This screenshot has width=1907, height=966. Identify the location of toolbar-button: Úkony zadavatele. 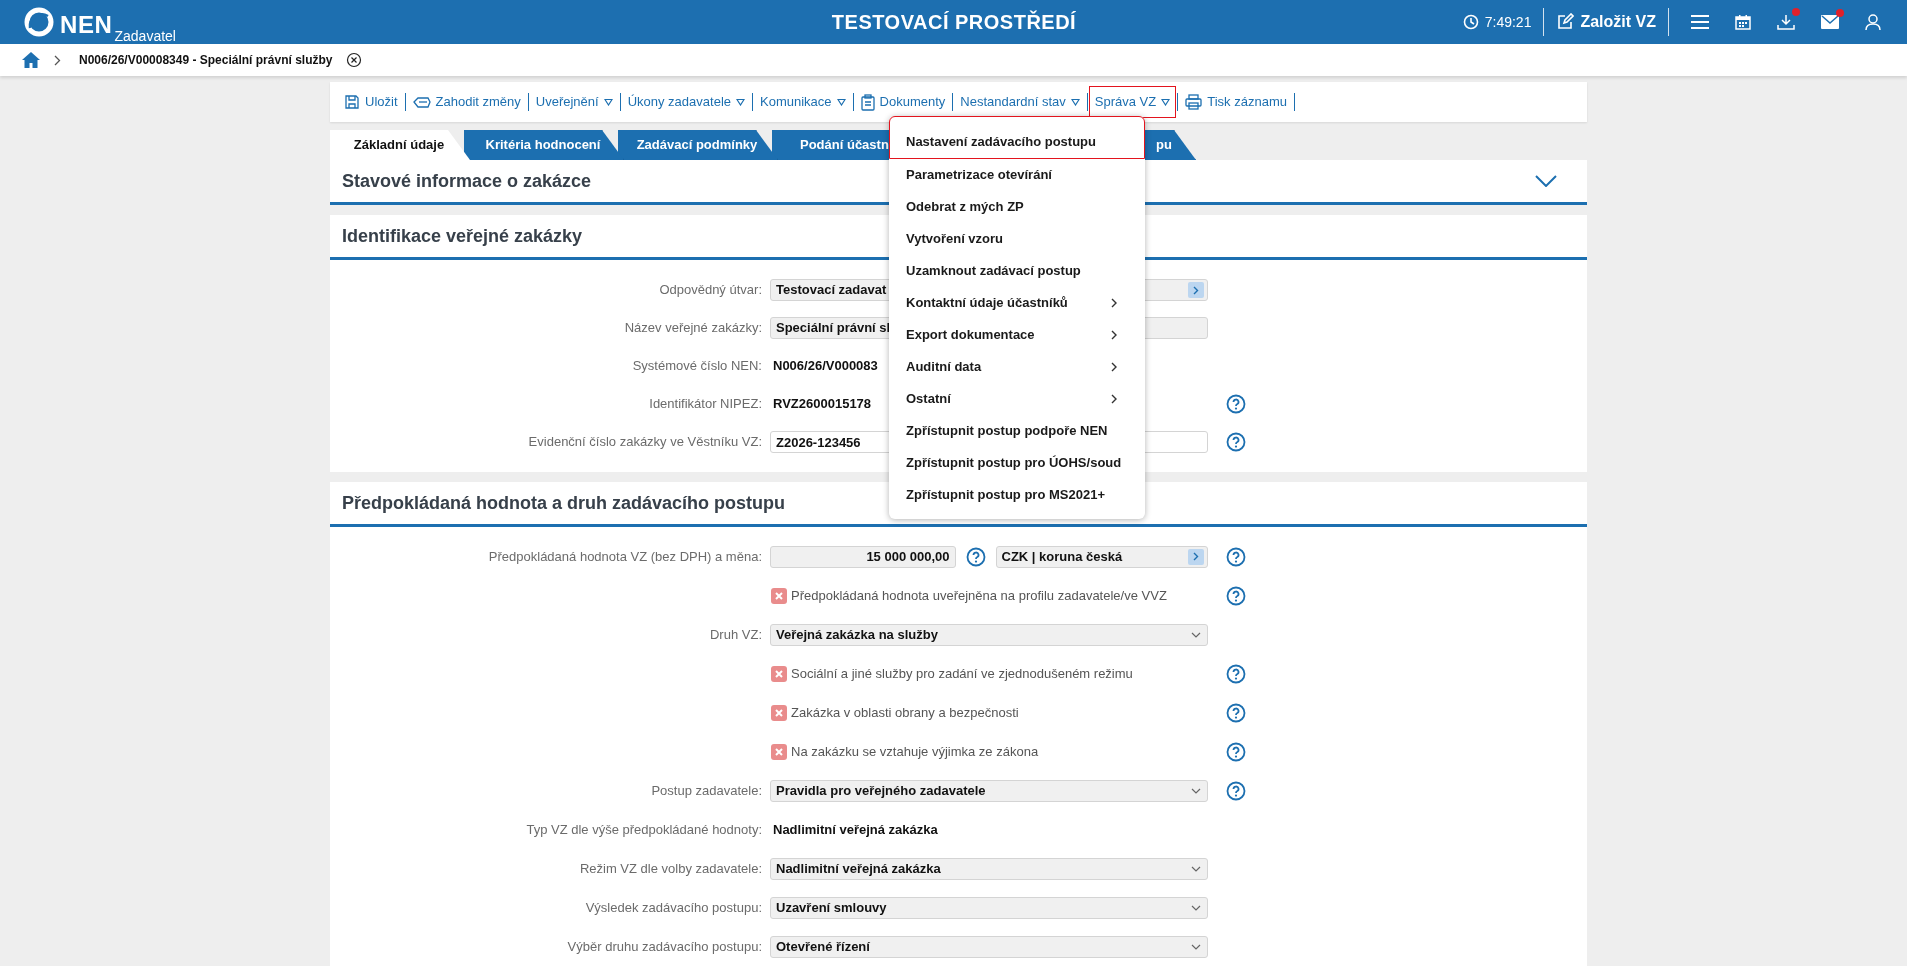
(686, 102).